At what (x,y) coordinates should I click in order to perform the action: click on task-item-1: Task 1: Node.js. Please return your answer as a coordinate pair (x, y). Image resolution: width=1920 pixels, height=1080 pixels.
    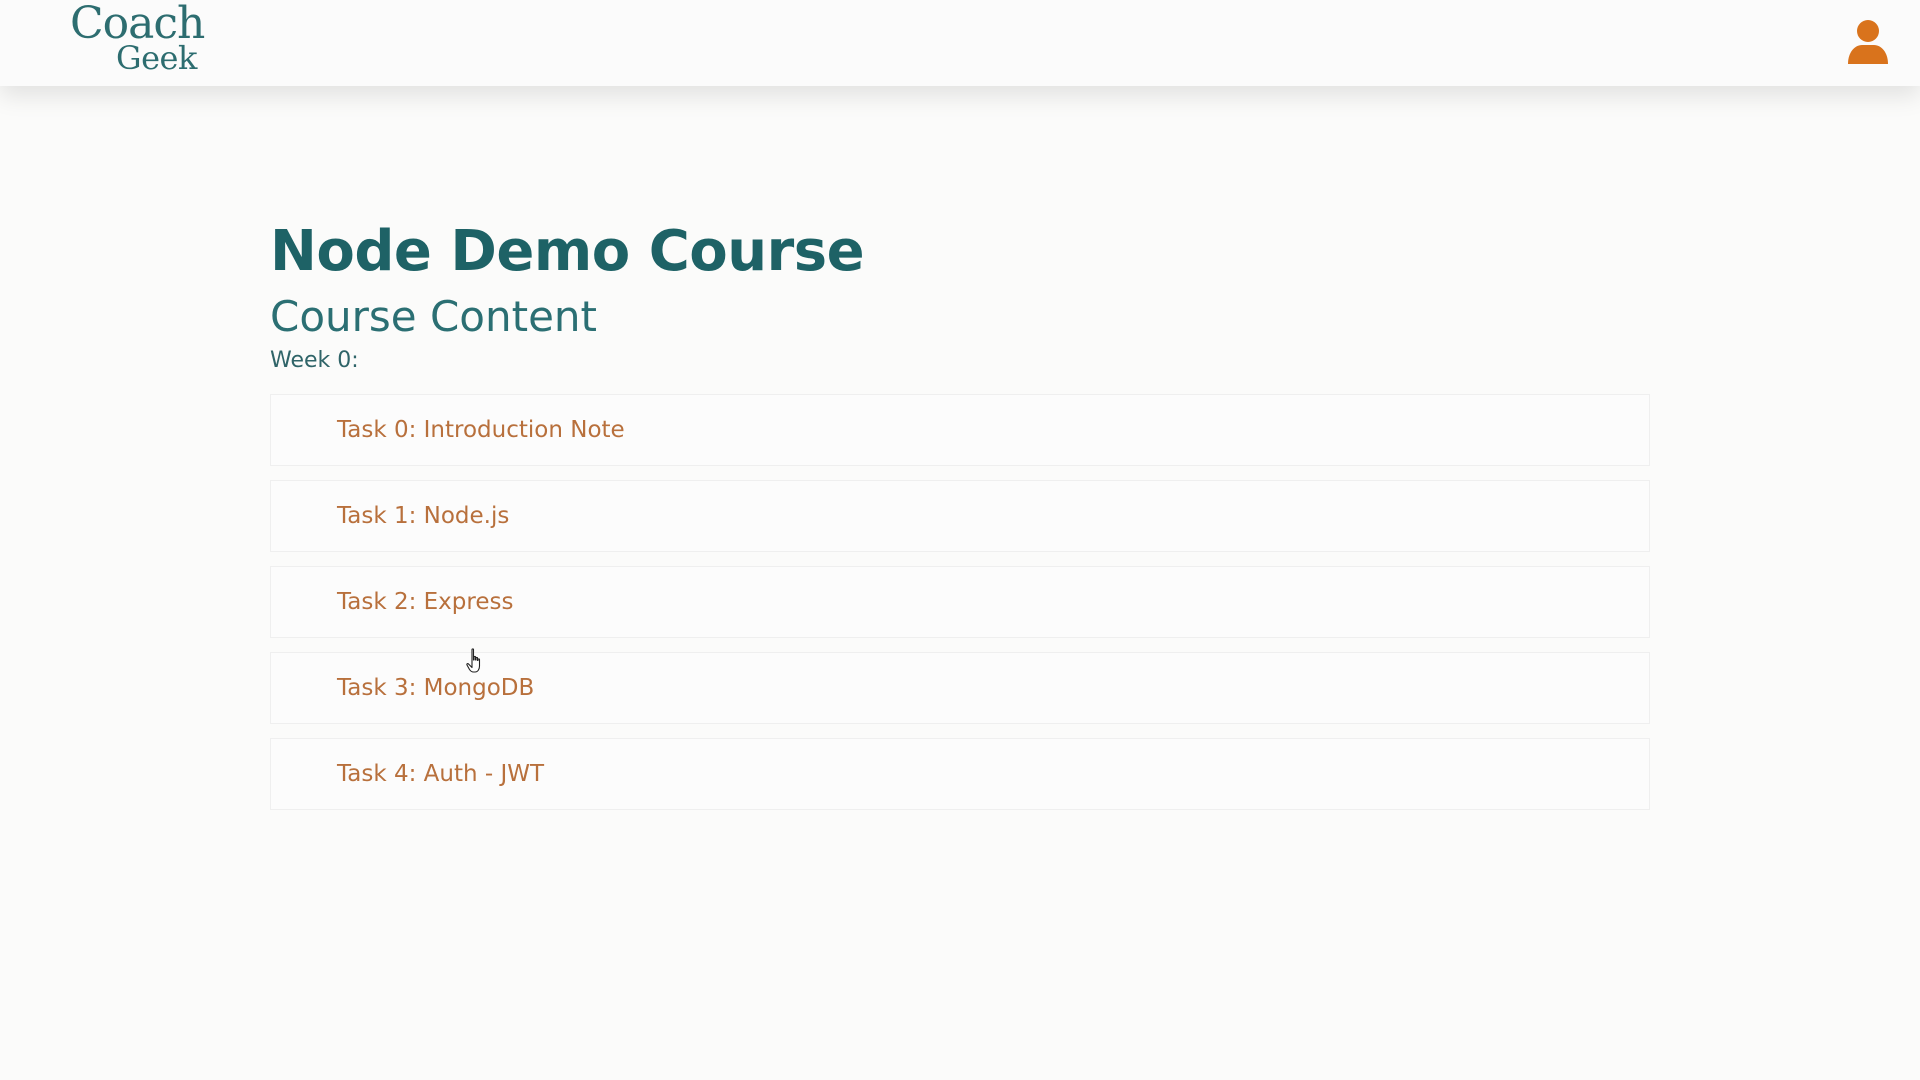
    Looking at the image, I should click on (960, 516).